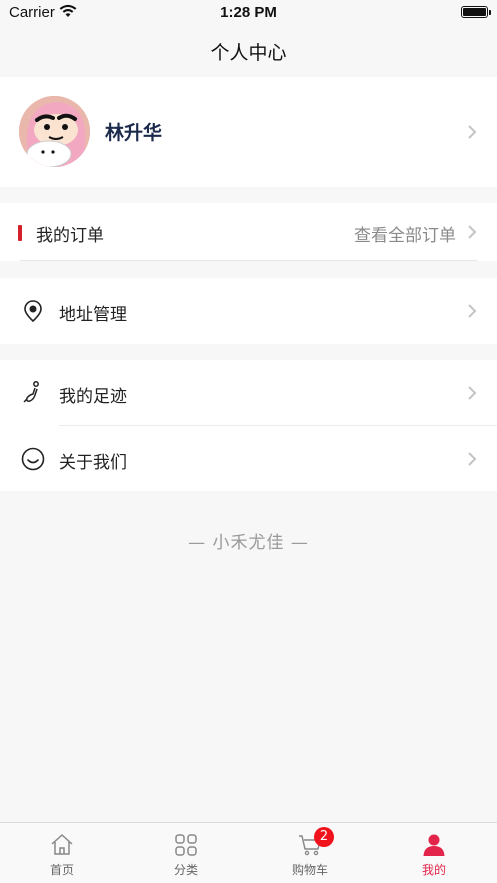 The height and width of the screenshot is (883, 497). What do you see at coordinates (61, 870) in the screenshot?
I see `tab-label: 首页` at bounding box center [61, 870].